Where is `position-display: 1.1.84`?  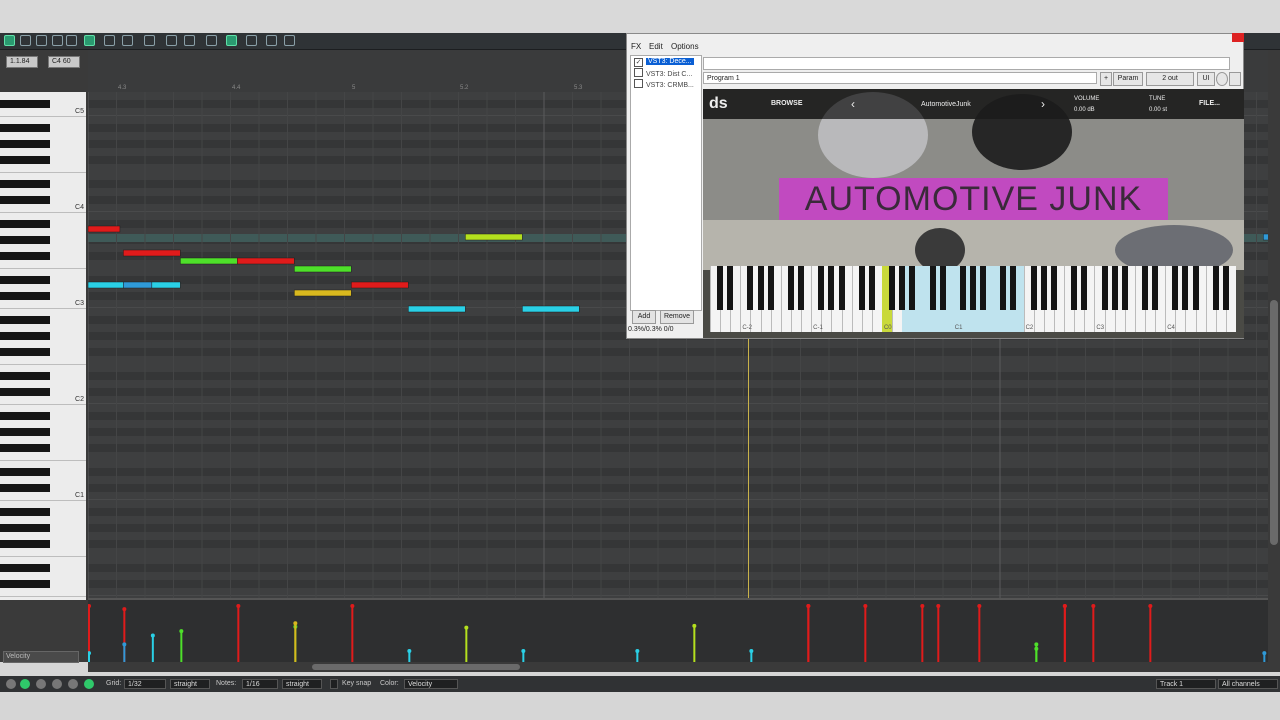
position-display: 1.1.84 is located at coordinates (22, 62).